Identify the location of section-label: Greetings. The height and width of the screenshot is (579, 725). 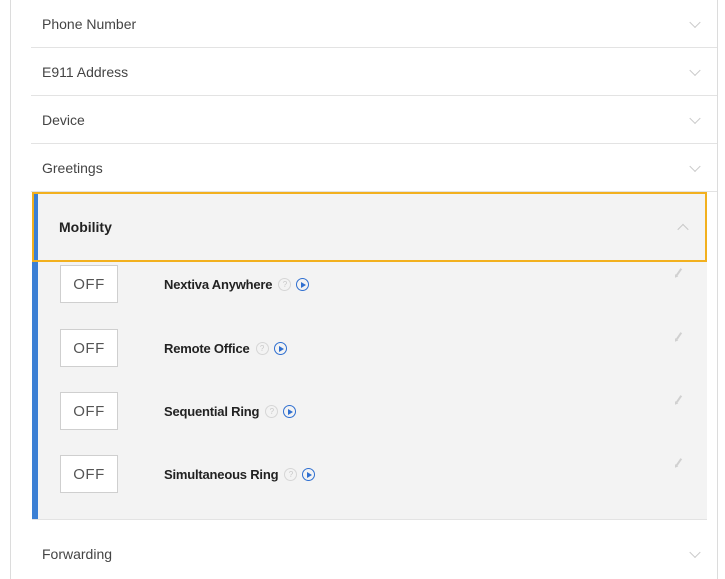
(72, 167).